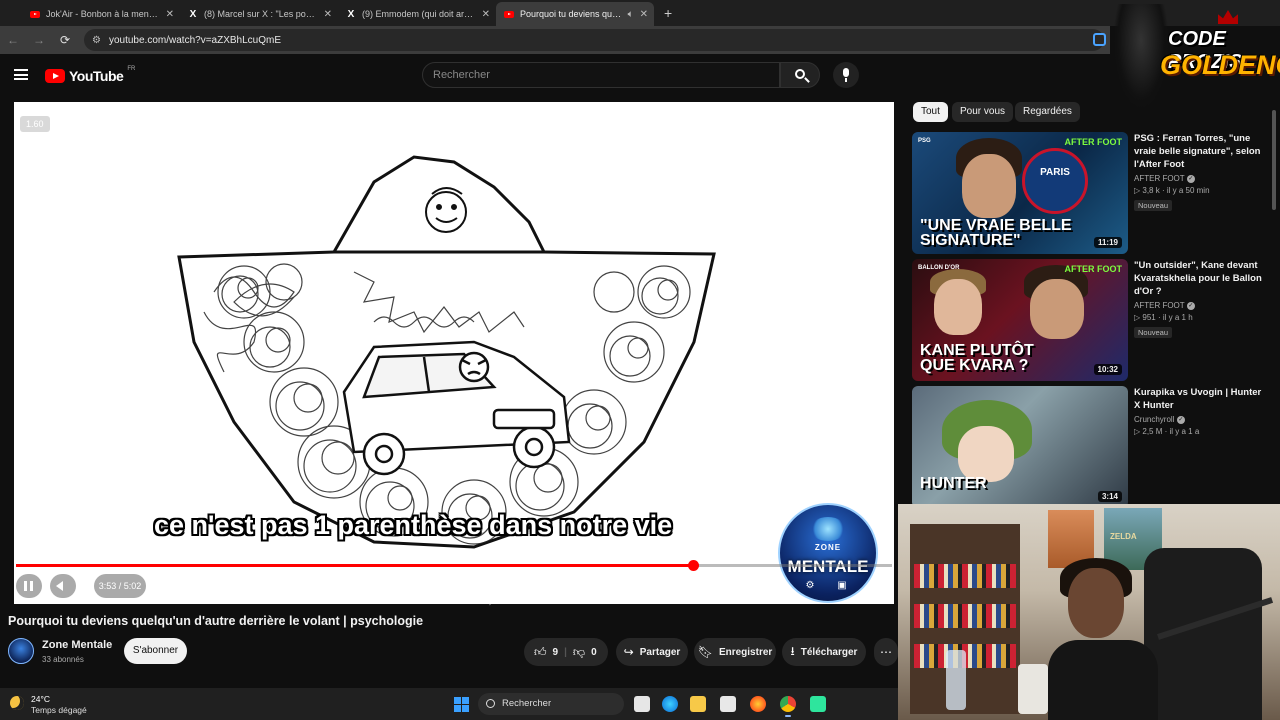  What do you see at coordinates (986, 454) in the screenshot?
I see `anime-character-face` at bounding box center [986, 454].